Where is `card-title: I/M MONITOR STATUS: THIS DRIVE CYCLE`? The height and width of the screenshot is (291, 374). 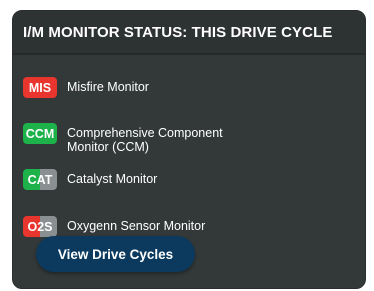
card-title: I/M MONITOR STATUS: THIS DRIVE CYCLE is located at coordinates (178, 32).